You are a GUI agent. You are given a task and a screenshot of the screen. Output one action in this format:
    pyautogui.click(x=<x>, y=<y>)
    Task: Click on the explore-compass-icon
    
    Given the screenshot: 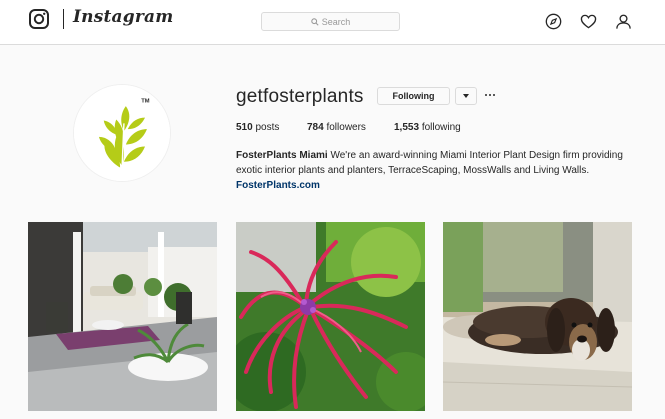 What is the action you would take?
    pyautogui.click(x=553, y=21)
    